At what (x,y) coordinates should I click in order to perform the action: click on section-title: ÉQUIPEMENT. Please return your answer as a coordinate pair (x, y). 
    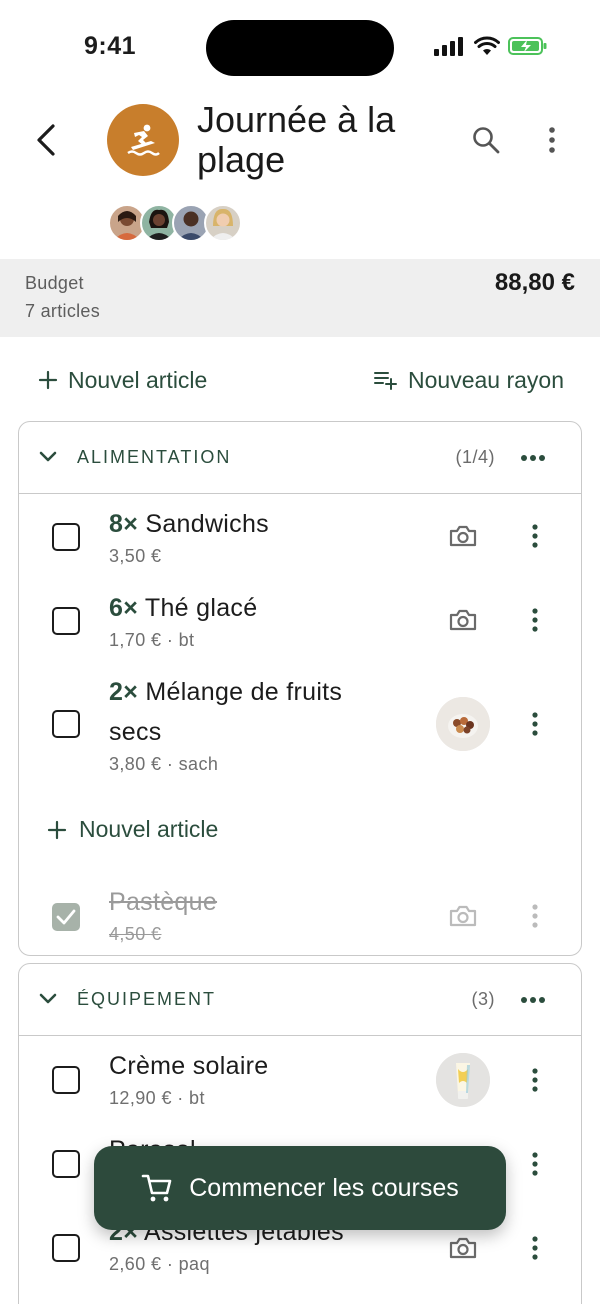
    Looking at the image, I should click on (147, 999).